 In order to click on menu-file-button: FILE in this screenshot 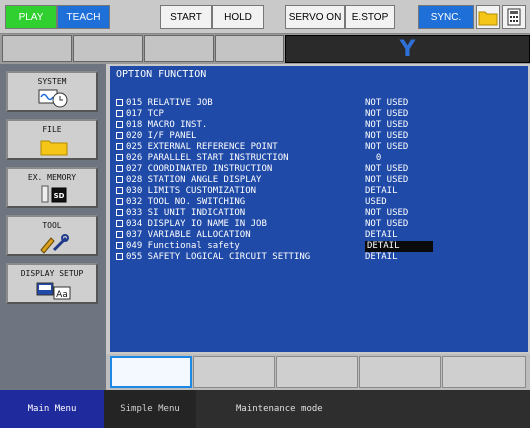, I will do `click(52, 139)`.